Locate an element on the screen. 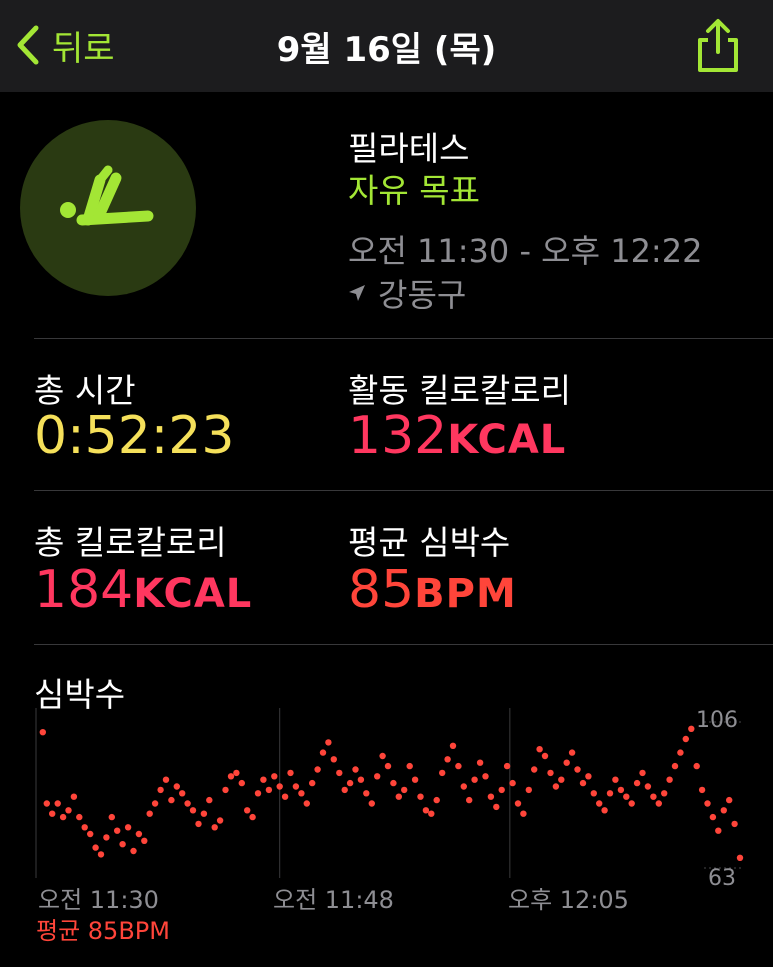 The width and height of the screenshot is (773, 967). workout-time-range: 오전 11:30 - 오후 12:22 is located at coordinates (525, 251).